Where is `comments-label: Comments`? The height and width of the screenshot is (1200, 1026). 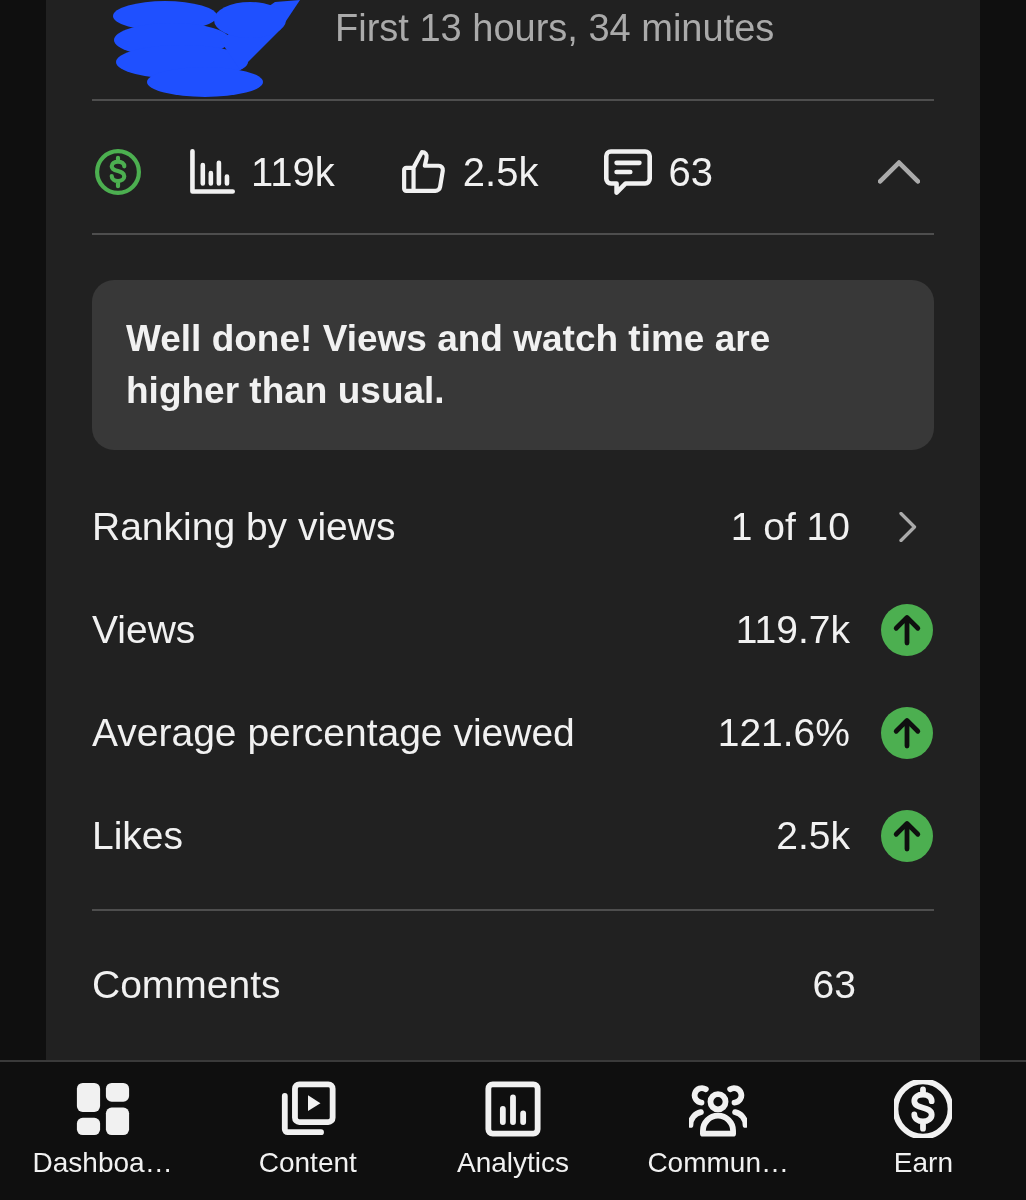 comments-label: Comments is located at coordinates (187, 984).